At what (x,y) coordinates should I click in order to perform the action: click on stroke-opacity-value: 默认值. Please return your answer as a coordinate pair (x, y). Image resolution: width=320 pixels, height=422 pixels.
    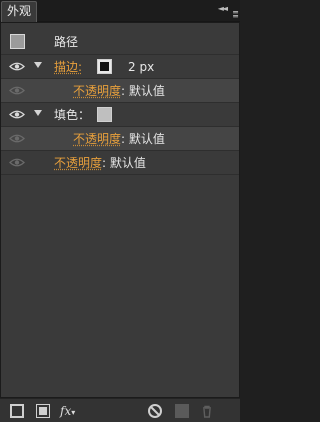
    Looking at the image, I should click on (146, 91).